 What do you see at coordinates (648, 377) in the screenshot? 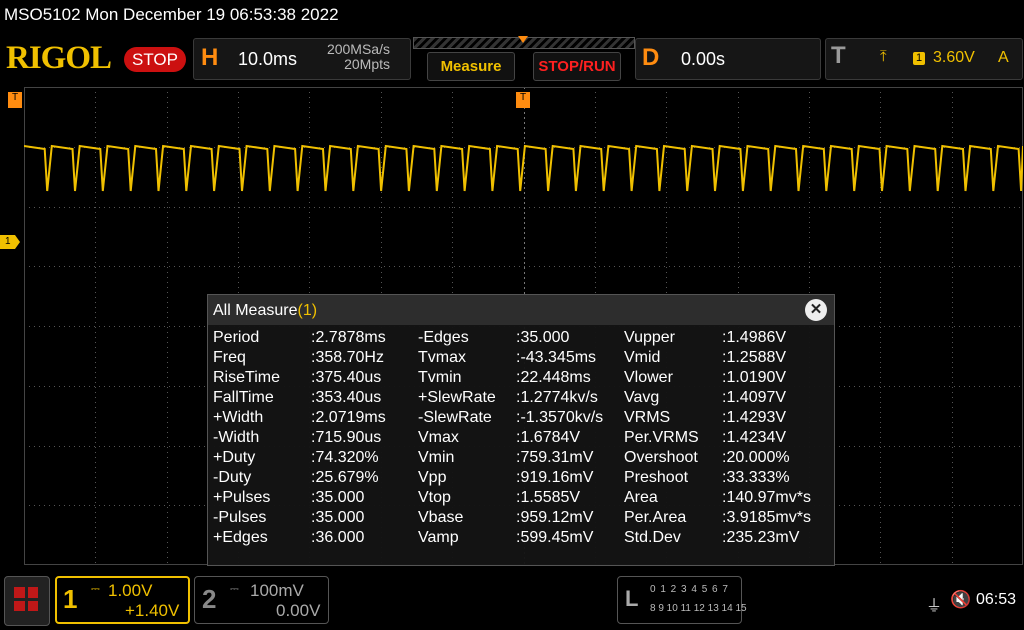
I see `measure-label: Vlower` at bounding box center [648, 377].